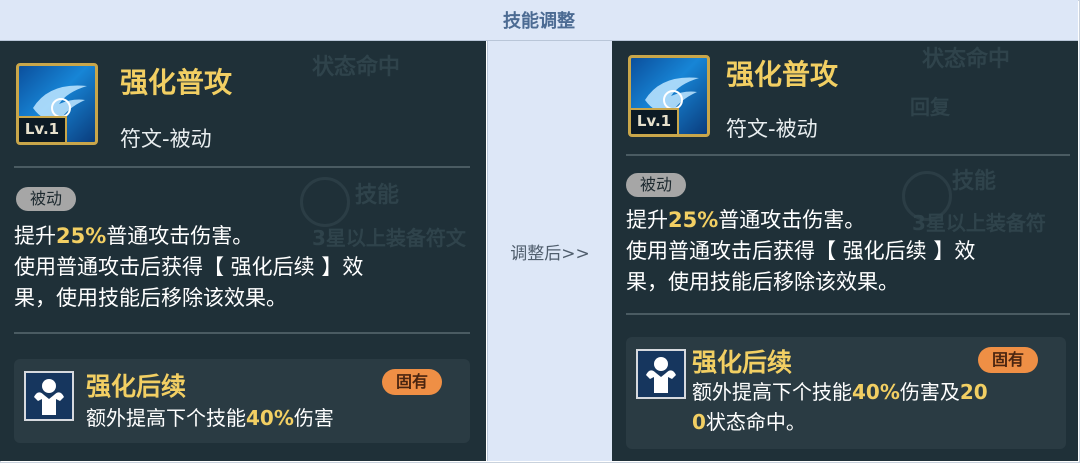  I want to click on header-bar: 技能调整, so click(539, 20).